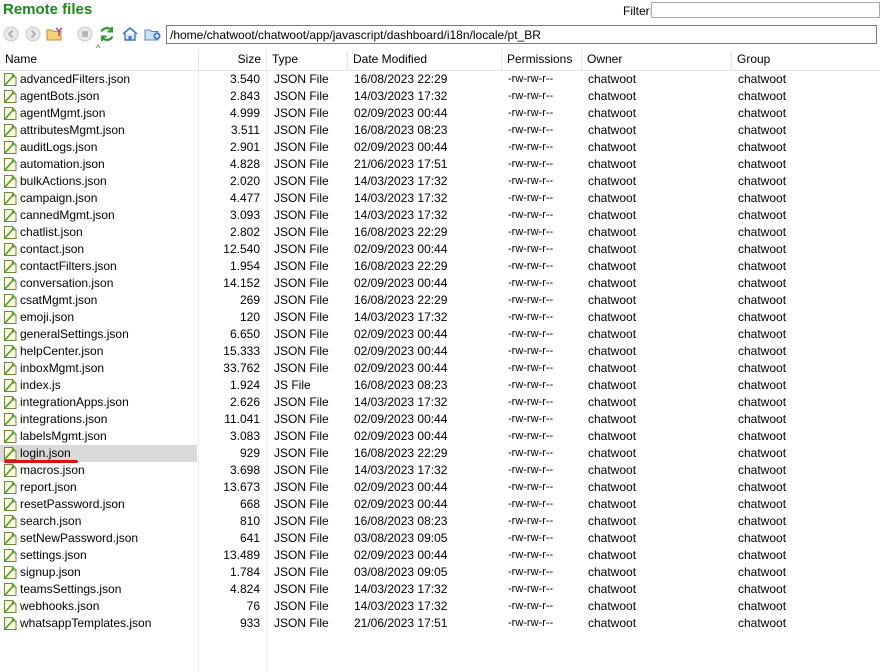 This screenshot has width=880, height=672. Describe the element at coordinates (85, 34) in the screenshot. I see `stop-icon` at that location.